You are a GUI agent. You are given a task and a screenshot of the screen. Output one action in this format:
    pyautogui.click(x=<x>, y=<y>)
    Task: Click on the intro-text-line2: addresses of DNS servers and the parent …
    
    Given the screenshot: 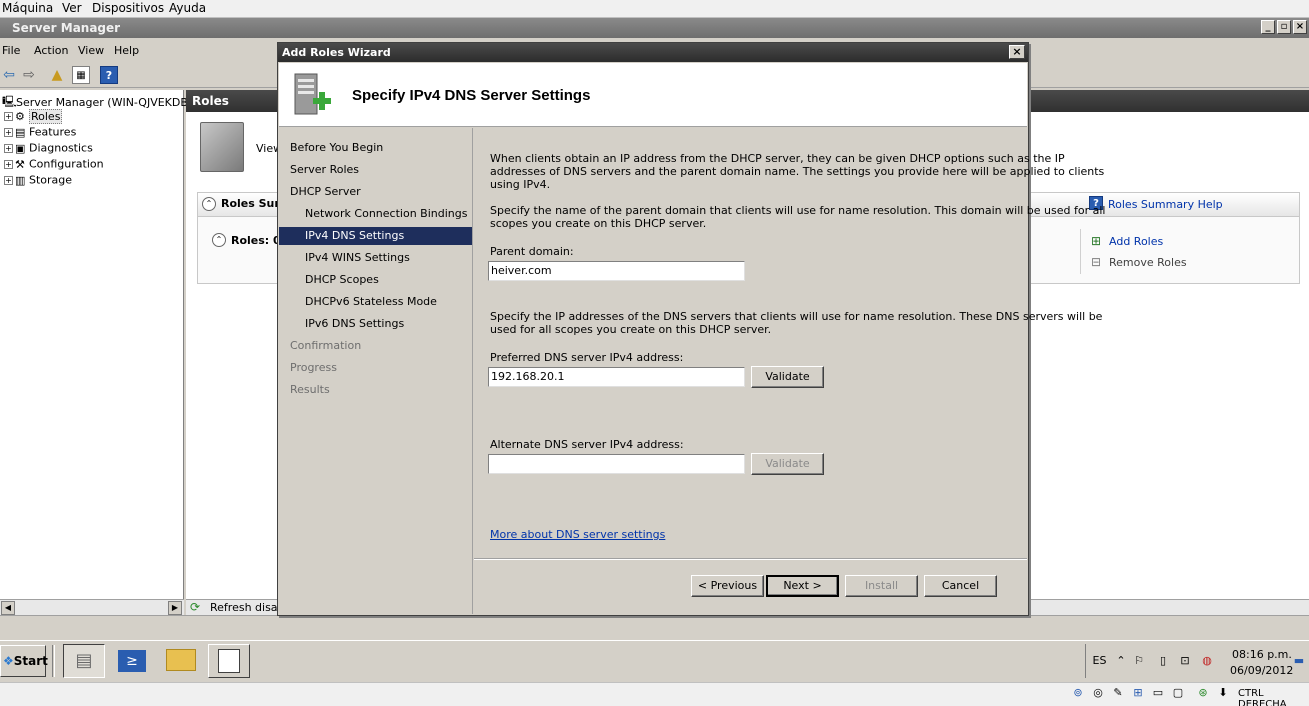 What is the action you would take?
    pyautogui.click(x=797, y=171)
    